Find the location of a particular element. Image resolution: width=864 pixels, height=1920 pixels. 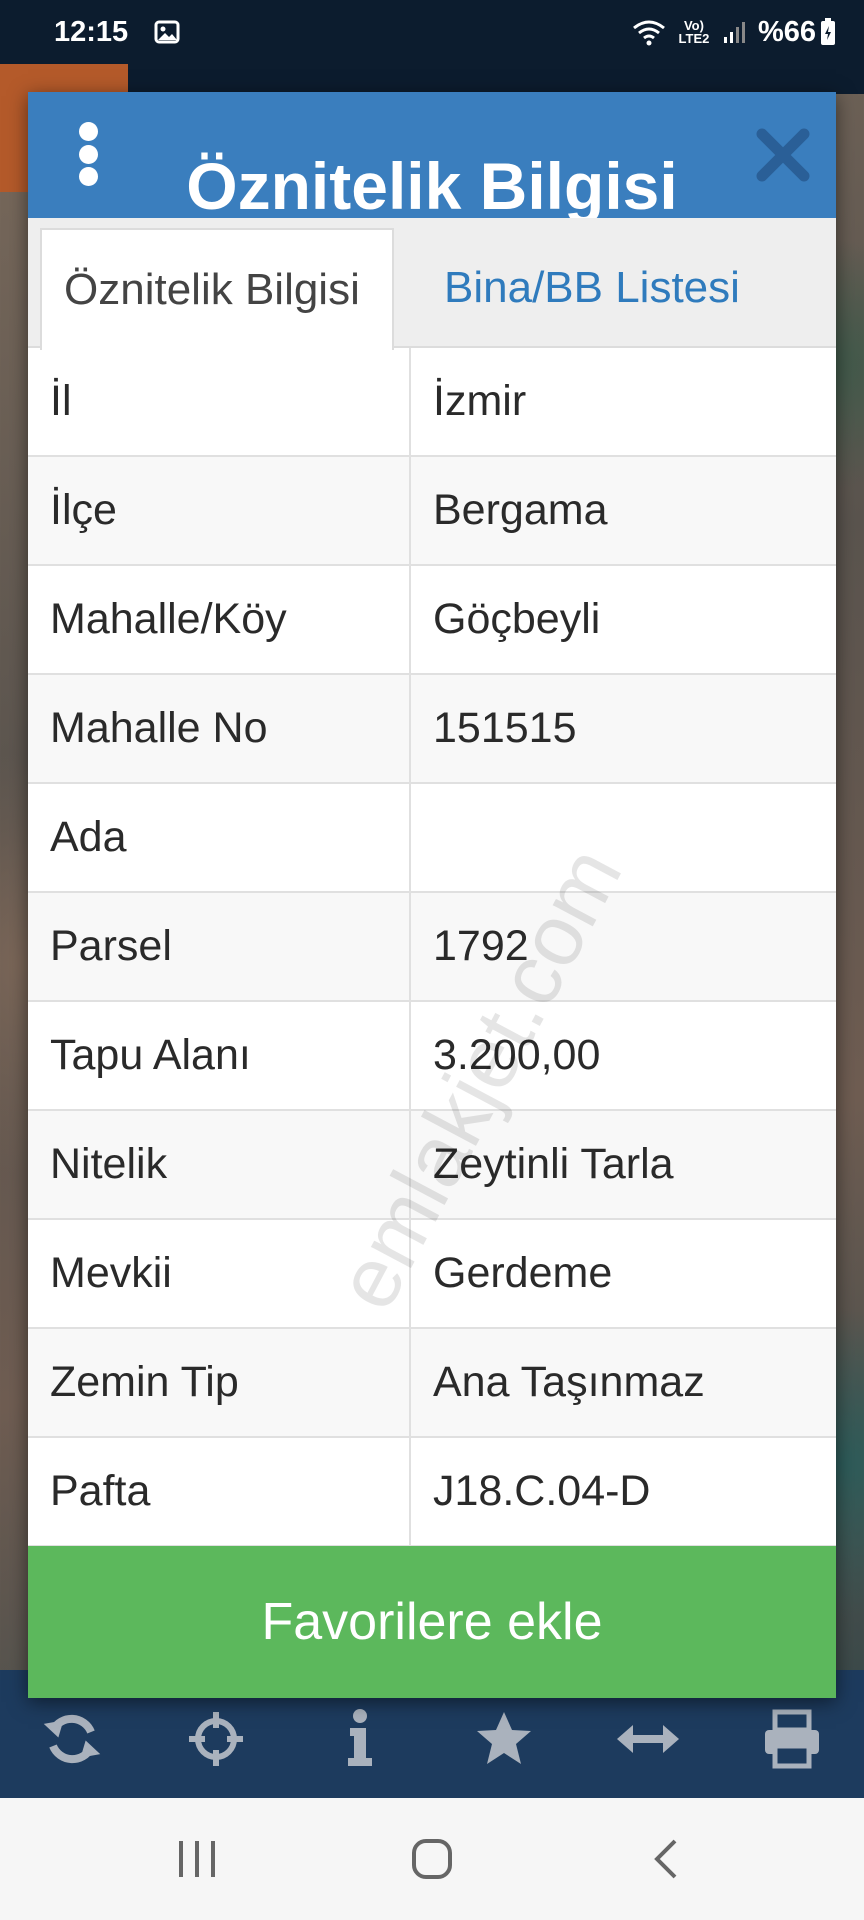

row-value: J18.C.04-D is located at coordinates (542, 1491).